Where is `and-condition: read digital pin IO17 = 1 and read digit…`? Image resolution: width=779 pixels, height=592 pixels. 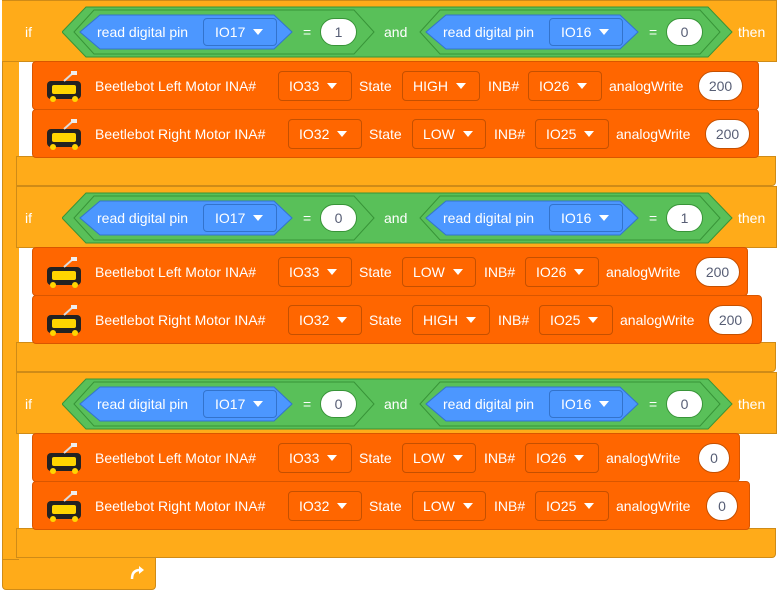 and-condition: read digital pin IO17 = 1 and read digit… is located at coordinates (412, 32).